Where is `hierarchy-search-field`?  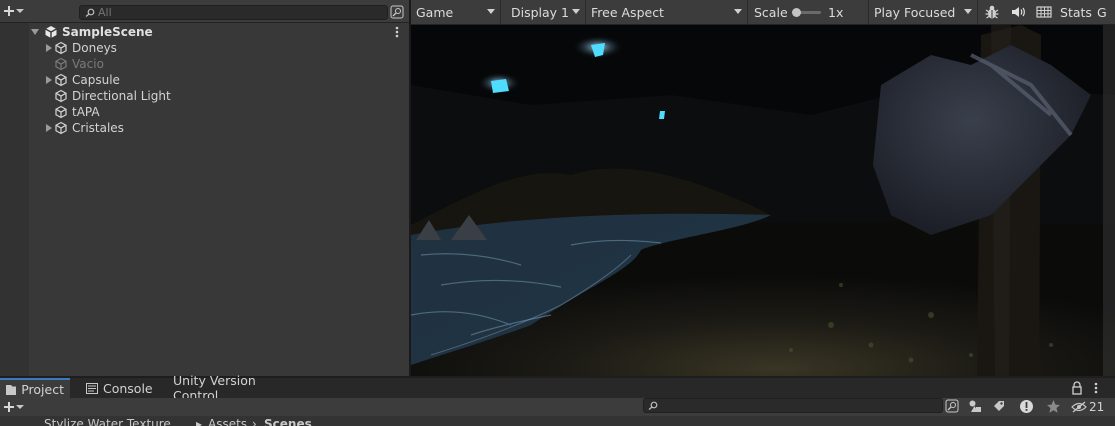
hierarchy-search-field is located at coordinates (233, 12).